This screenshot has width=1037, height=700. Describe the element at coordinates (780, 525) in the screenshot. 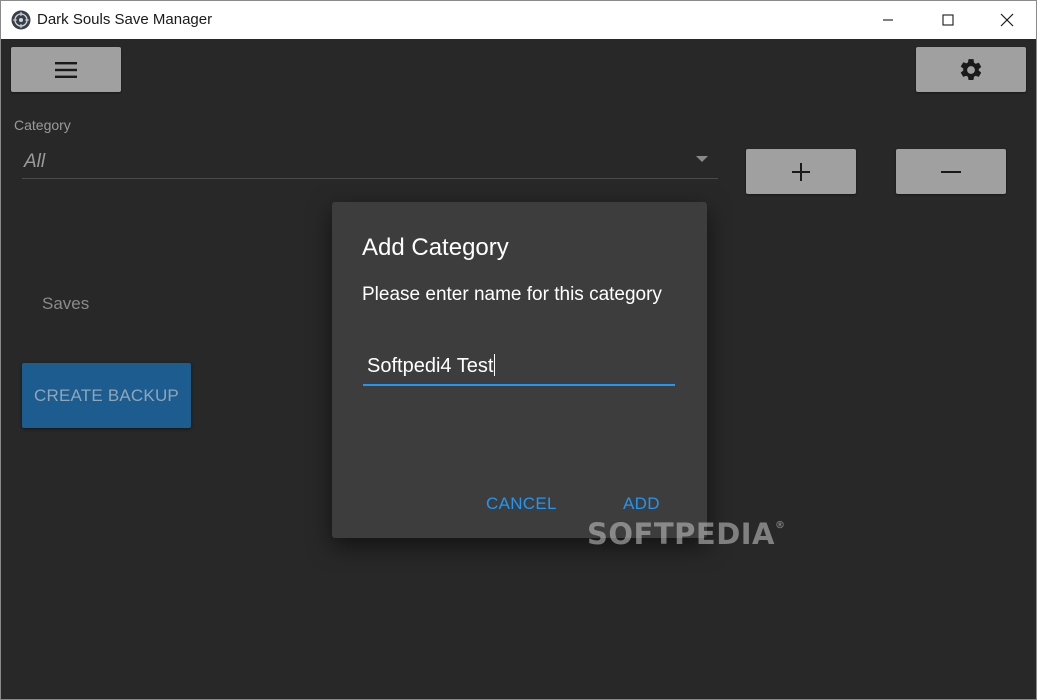

I see `watermark-registered-mark: ®` at that location.